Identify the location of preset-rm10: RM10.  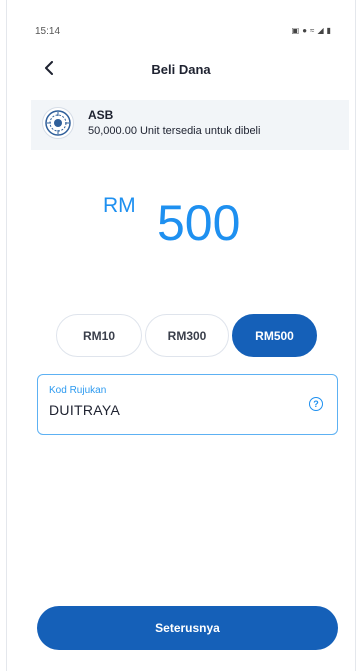
(99, 335).